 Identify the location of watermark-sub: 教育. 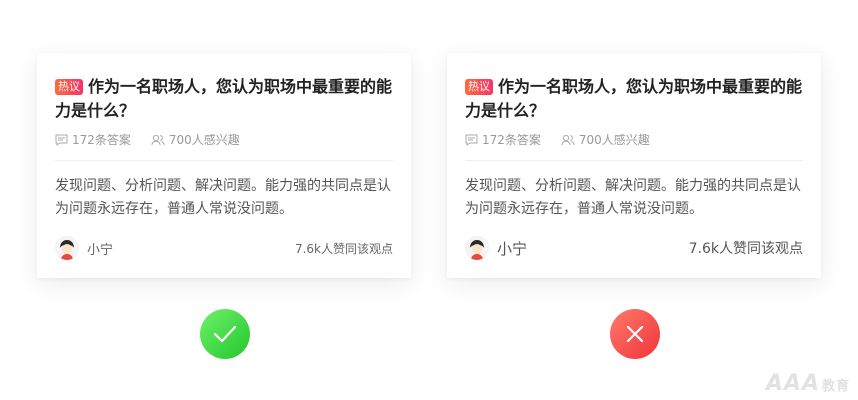
(835, 386).